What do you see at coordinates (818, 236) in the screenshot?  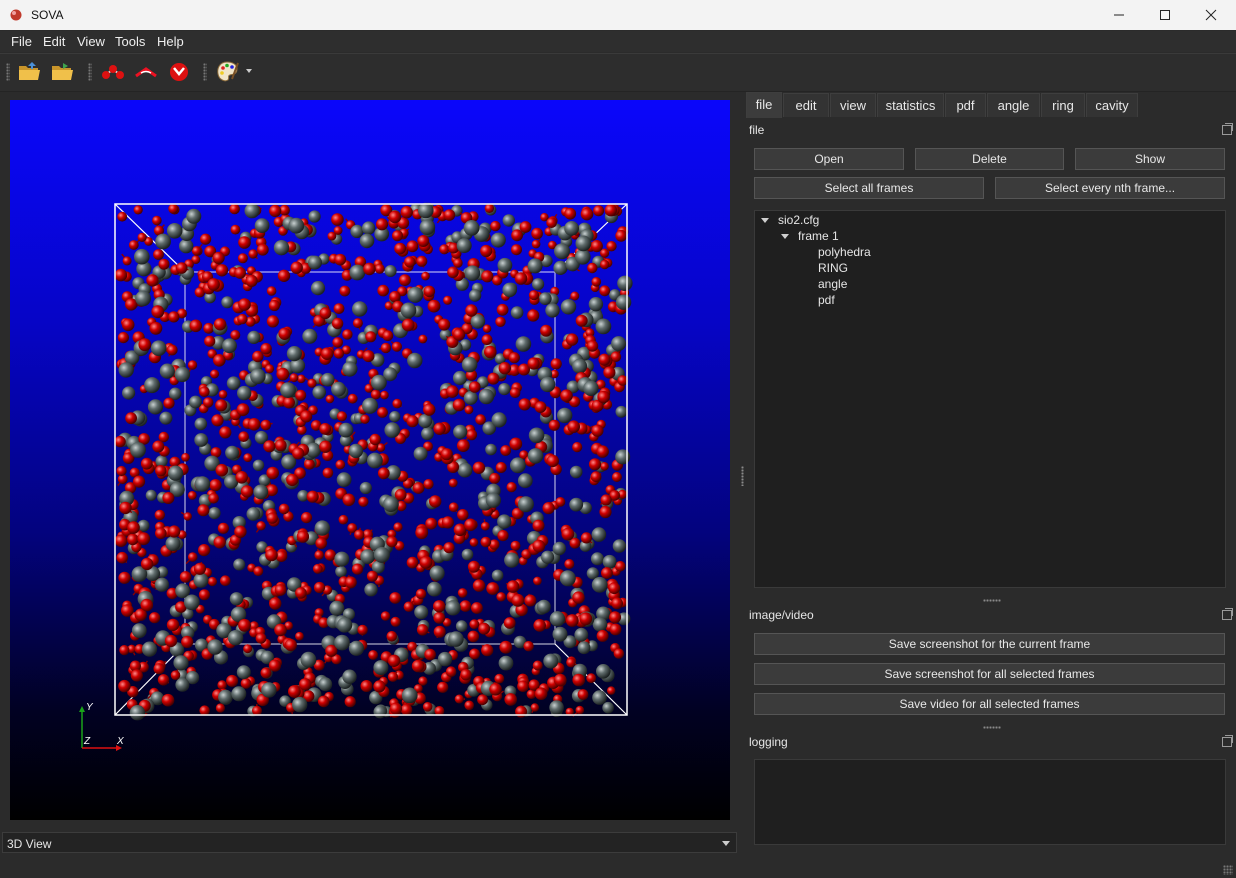 I see `tree-item-frame: frame 1` at bounding box center [818, 236].